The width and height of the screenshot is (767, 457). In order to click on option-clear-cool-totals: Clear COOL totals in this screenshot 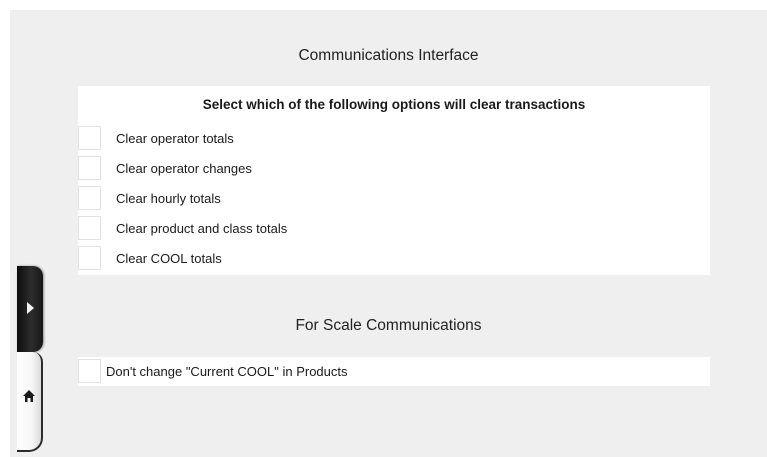, I will do `click(394, 259)`.